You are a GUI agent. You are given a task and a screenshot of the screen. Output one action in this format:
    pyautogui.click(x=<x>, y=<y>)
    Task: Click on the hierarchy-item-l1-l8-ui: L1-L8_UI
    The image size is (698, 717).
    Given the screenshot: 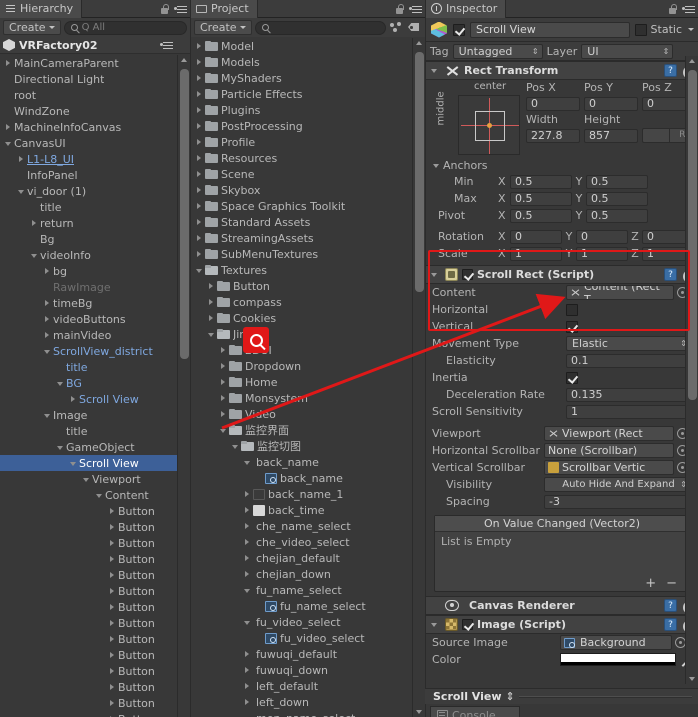 What is the action you would take?
    pyautogui.click(x=88, y=159)
    